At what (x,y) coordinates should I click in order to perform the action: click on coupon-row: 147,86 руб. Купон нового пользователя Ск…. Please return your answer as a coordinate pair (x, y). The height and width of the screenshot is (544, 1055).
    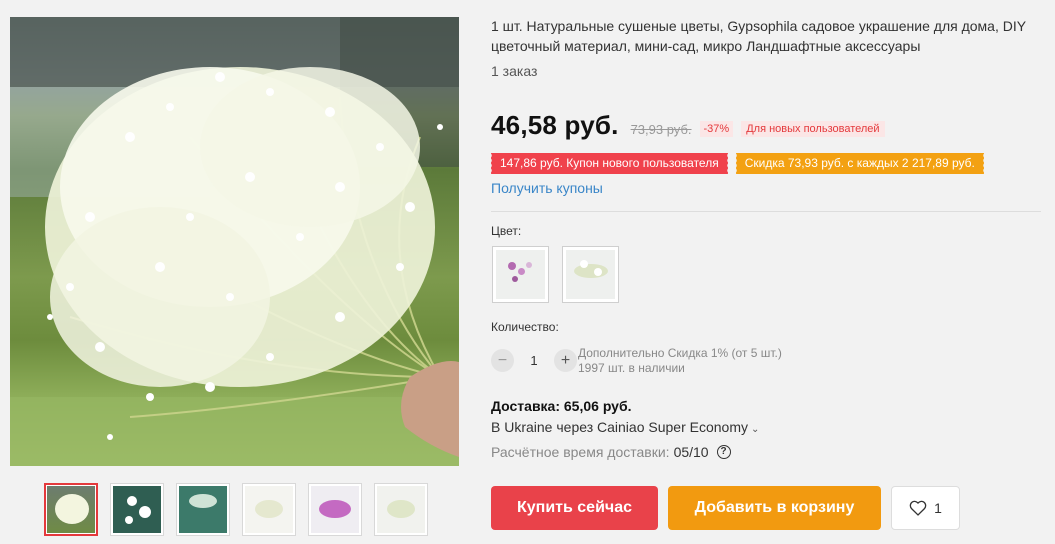
    Looking at the image, I should click on (738, 163).